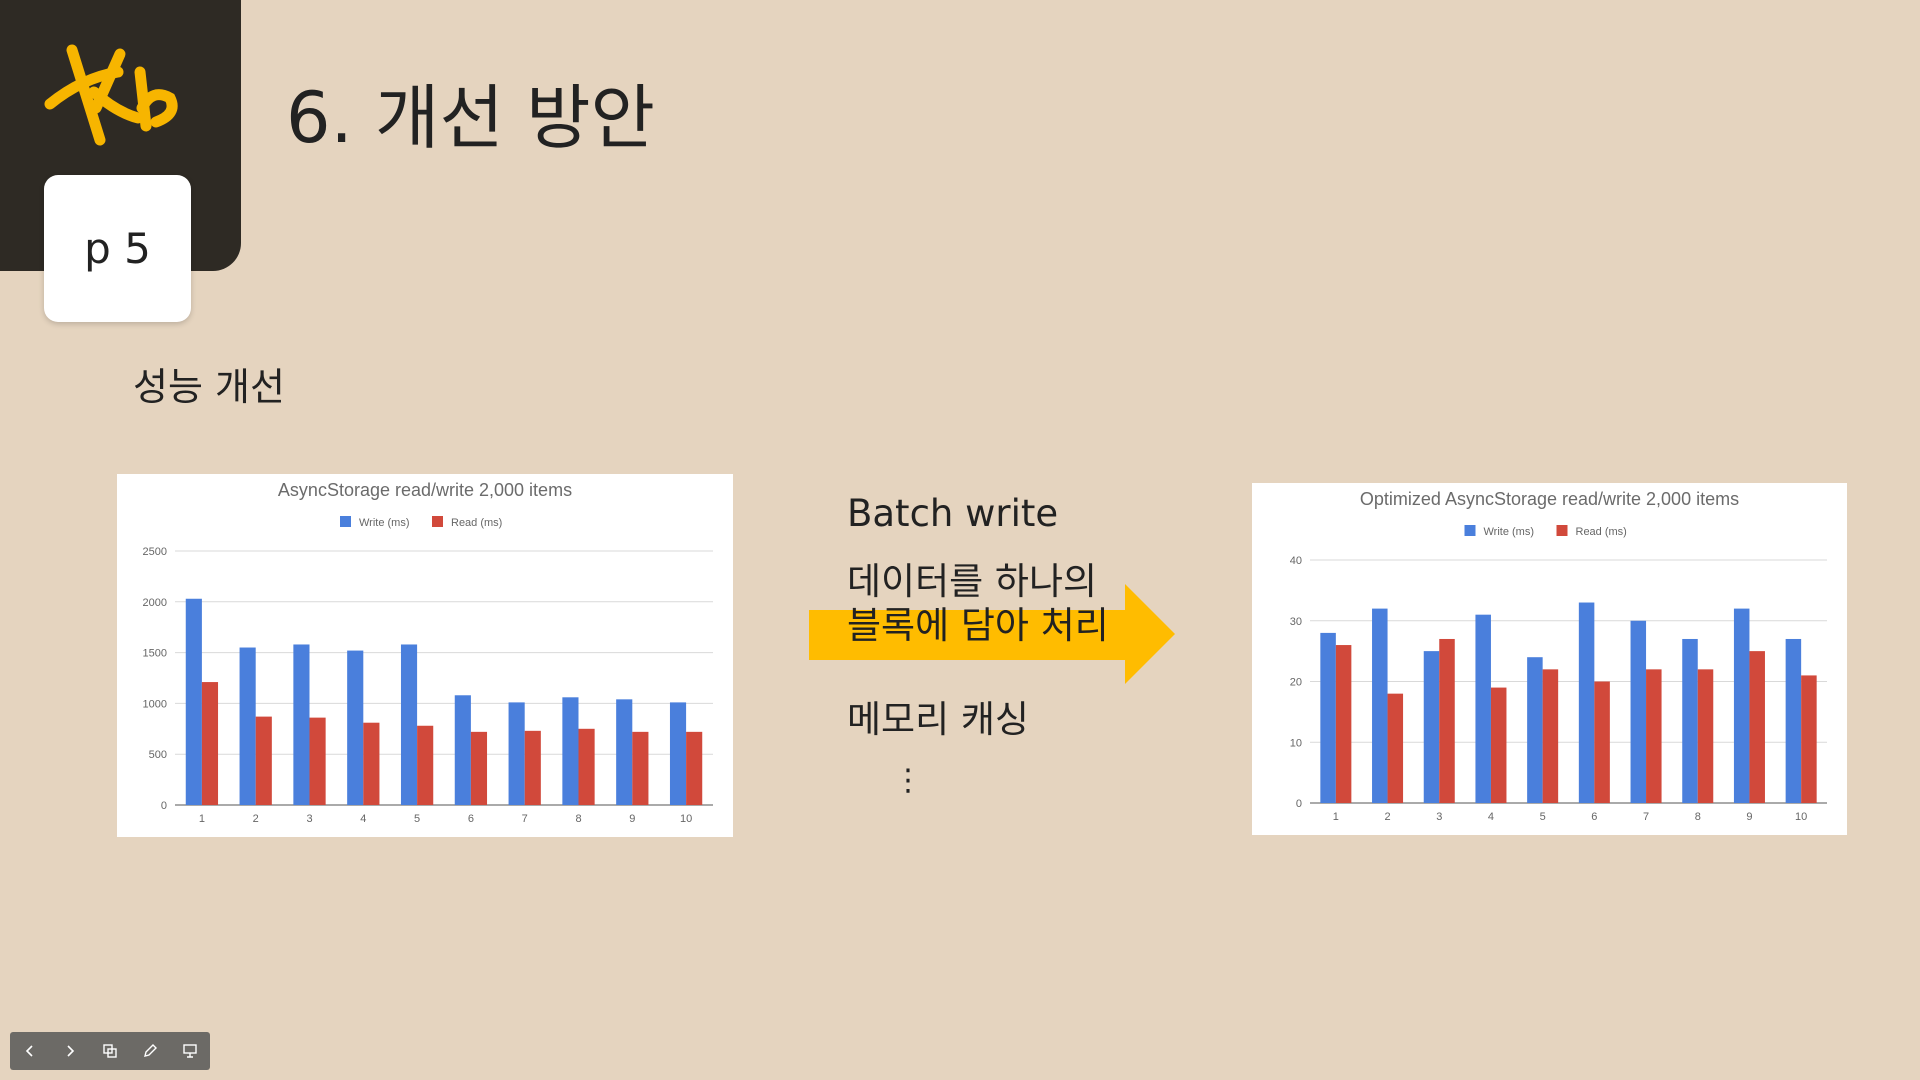  What do you see at coordinates (1296, 743) in the screenshot?
I see `y-tick-label: 10` at bounding box center [1296, 743].